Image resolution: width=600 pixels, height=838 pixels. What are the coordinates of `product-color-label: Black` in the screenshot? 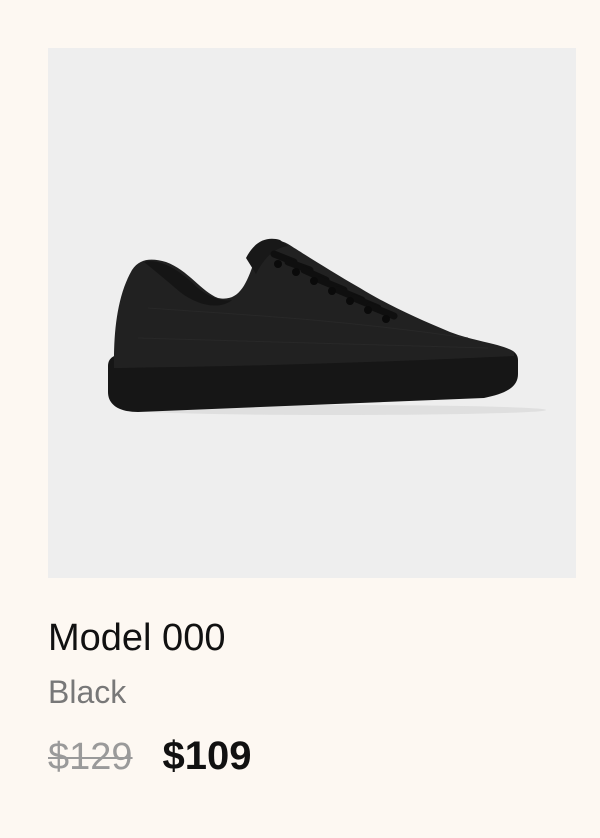 It's located at (87, 692).